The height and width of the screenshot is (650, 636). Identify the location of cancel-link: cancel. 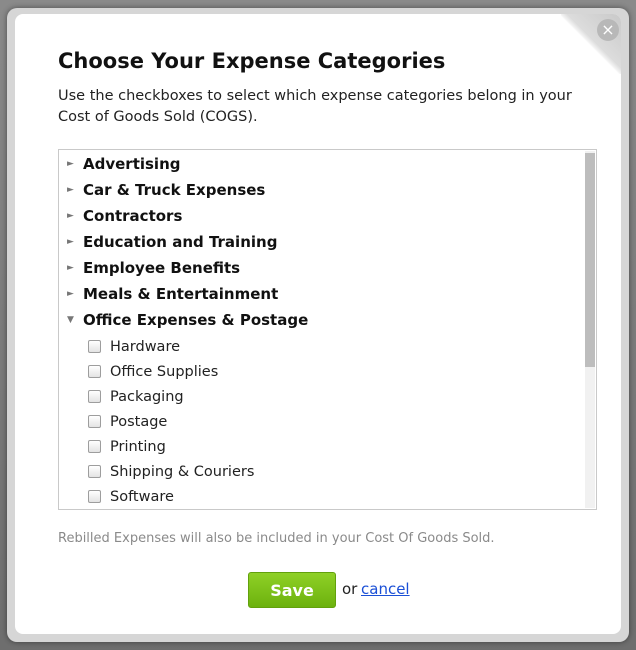
(385, 589).